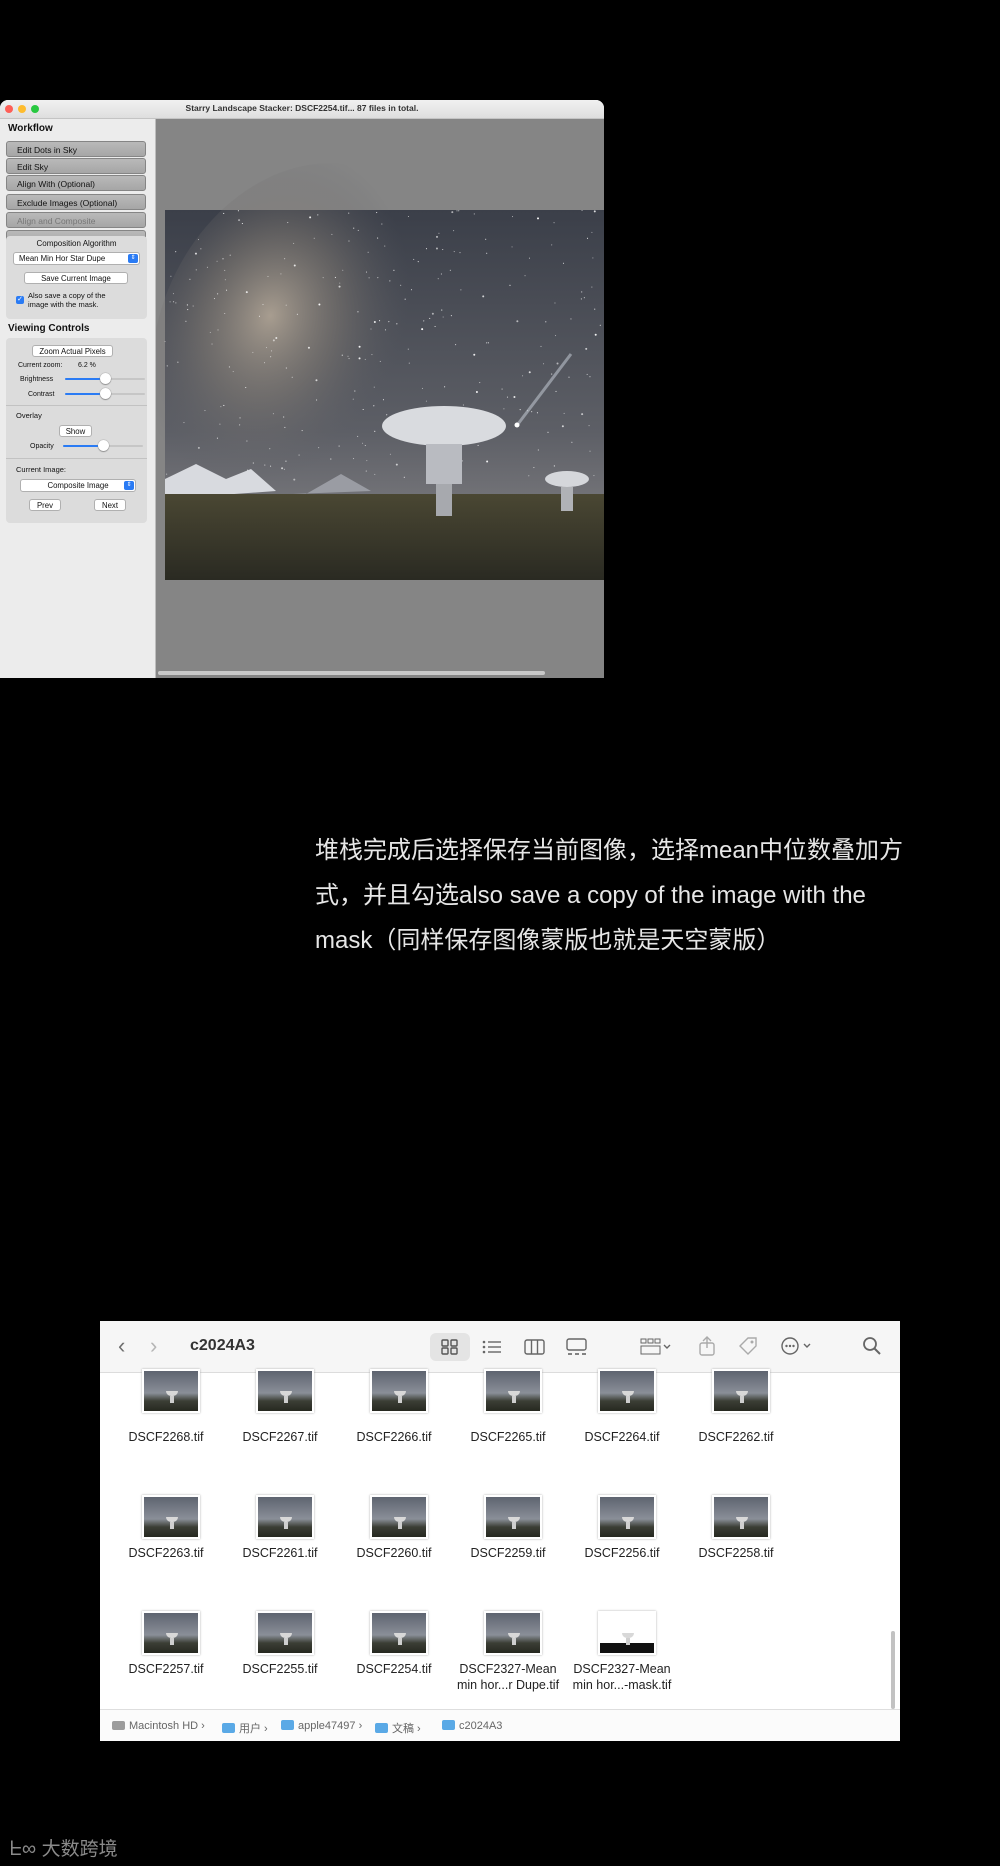  I want to click on contrast-slider-knob, so click(105, 393).